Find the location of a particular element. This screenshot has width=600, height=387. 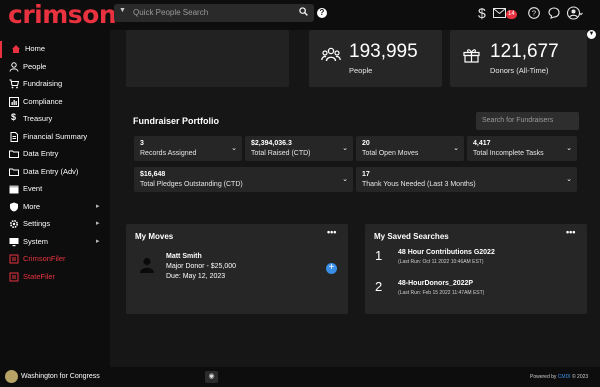

tile-value: $16,648 is located at coordinates (153, 174).